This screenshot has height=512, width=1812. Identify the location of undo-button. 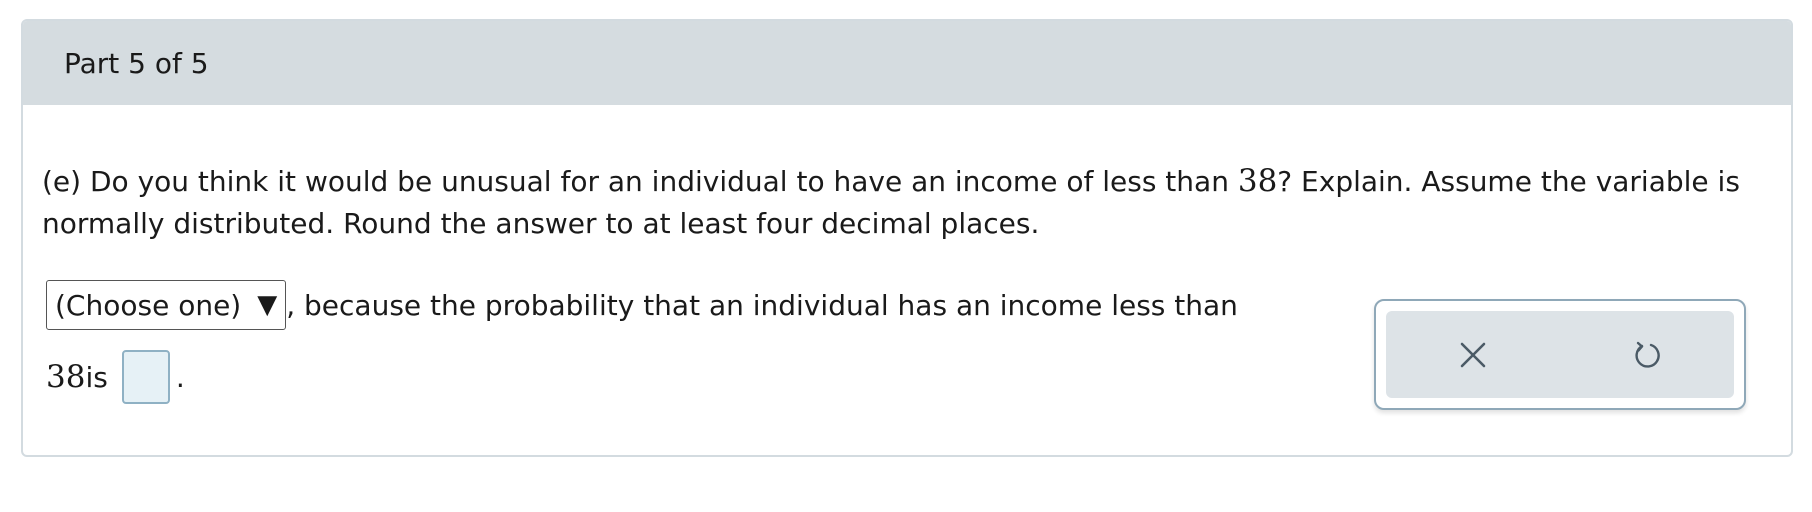
(1647, 355).